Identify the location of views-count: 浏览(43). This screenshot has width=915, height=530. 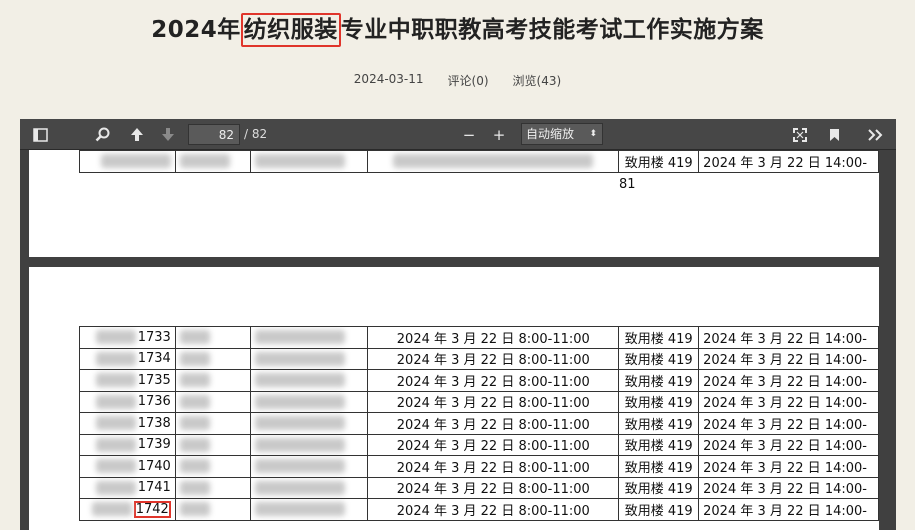
(537, 81).